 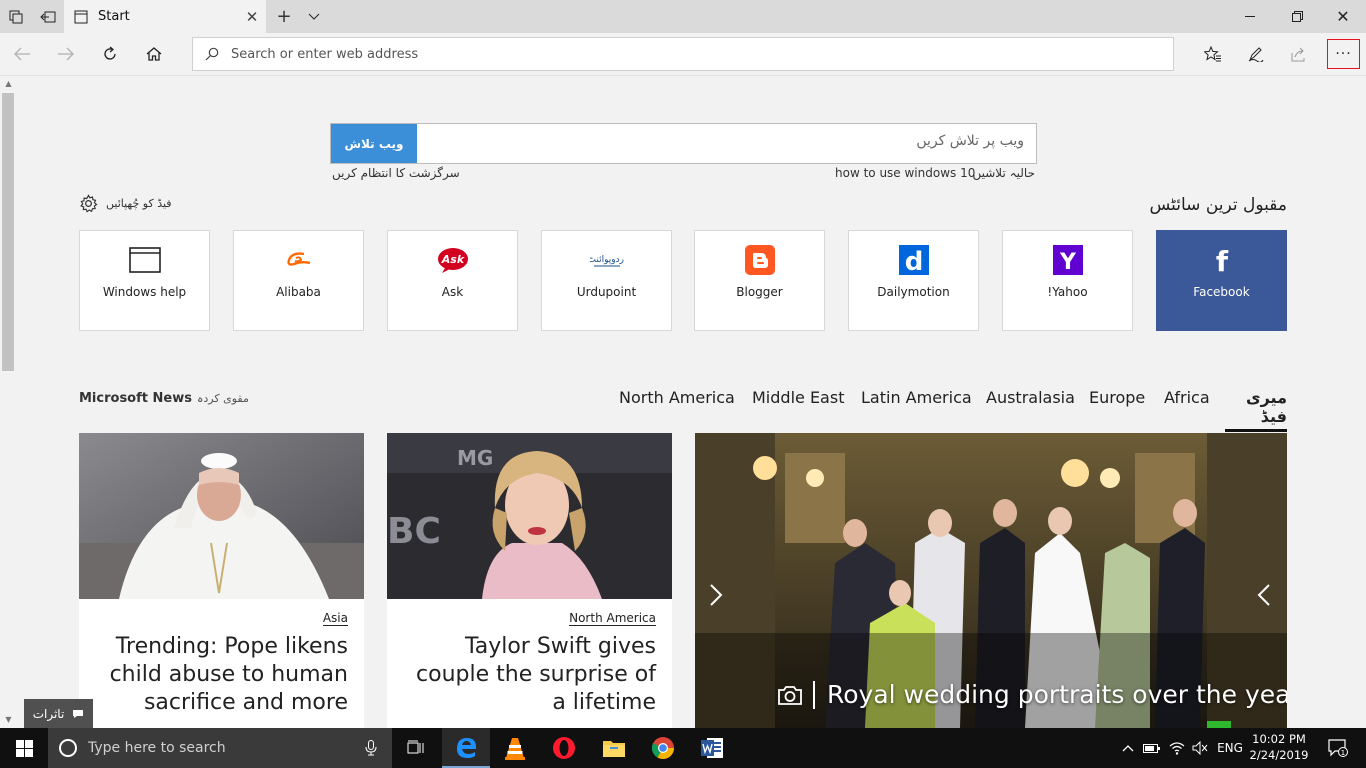 What do you see at coordinates (1297, 16) in the screenshot?
I see `restore-icon` at bounding box center [1297, 16].